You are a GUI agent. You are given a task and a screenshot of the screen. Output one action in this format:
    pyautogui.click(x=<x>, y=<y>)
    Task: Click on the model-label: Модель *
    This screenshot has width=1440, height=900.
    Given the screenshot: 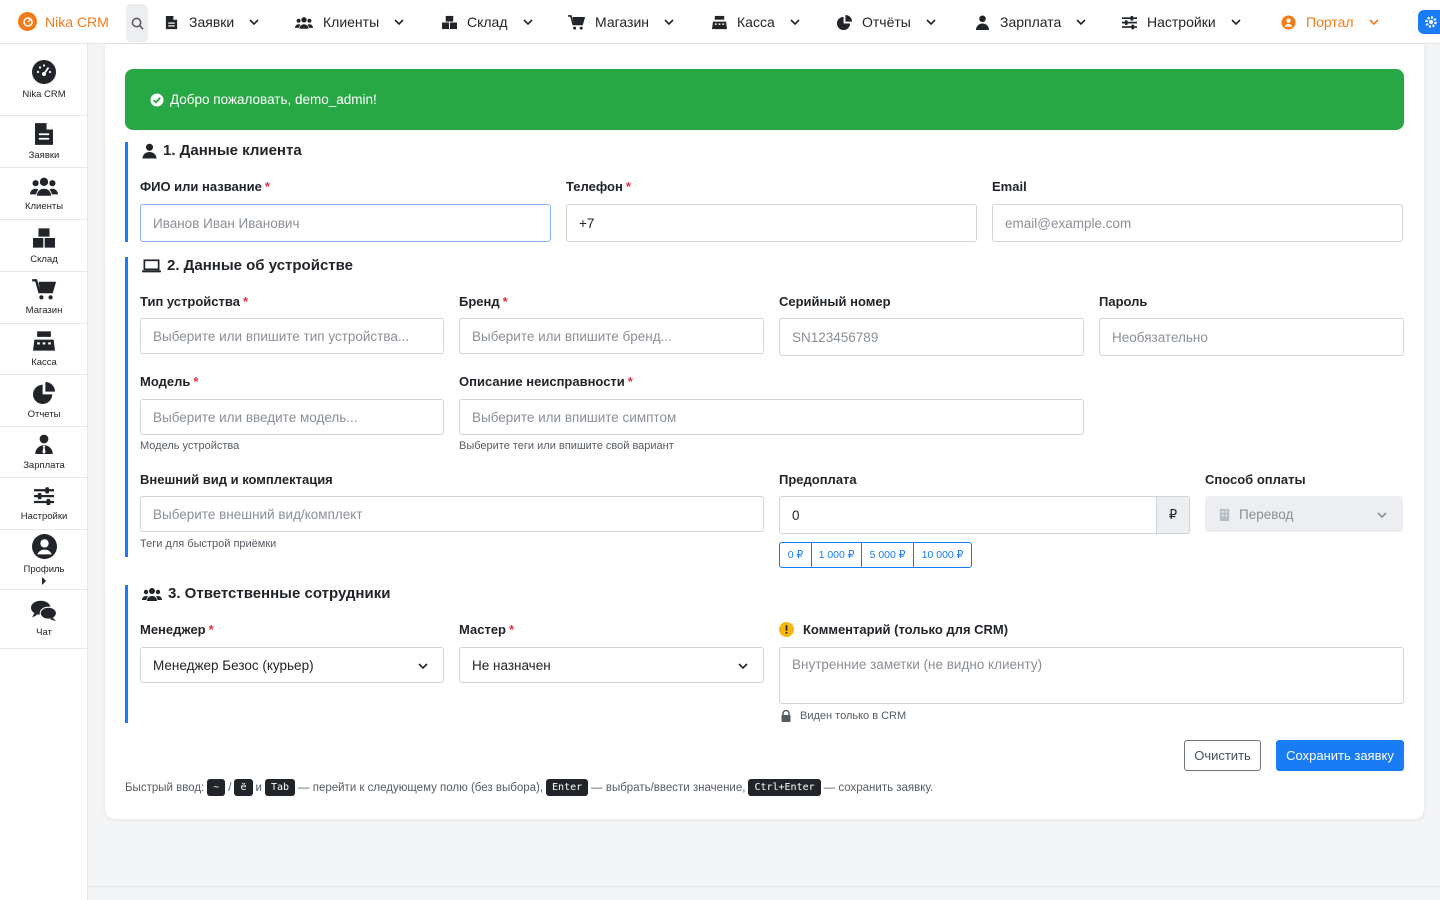 What is the action you would take?
    pyautogui.click(x=169, y=381)
    